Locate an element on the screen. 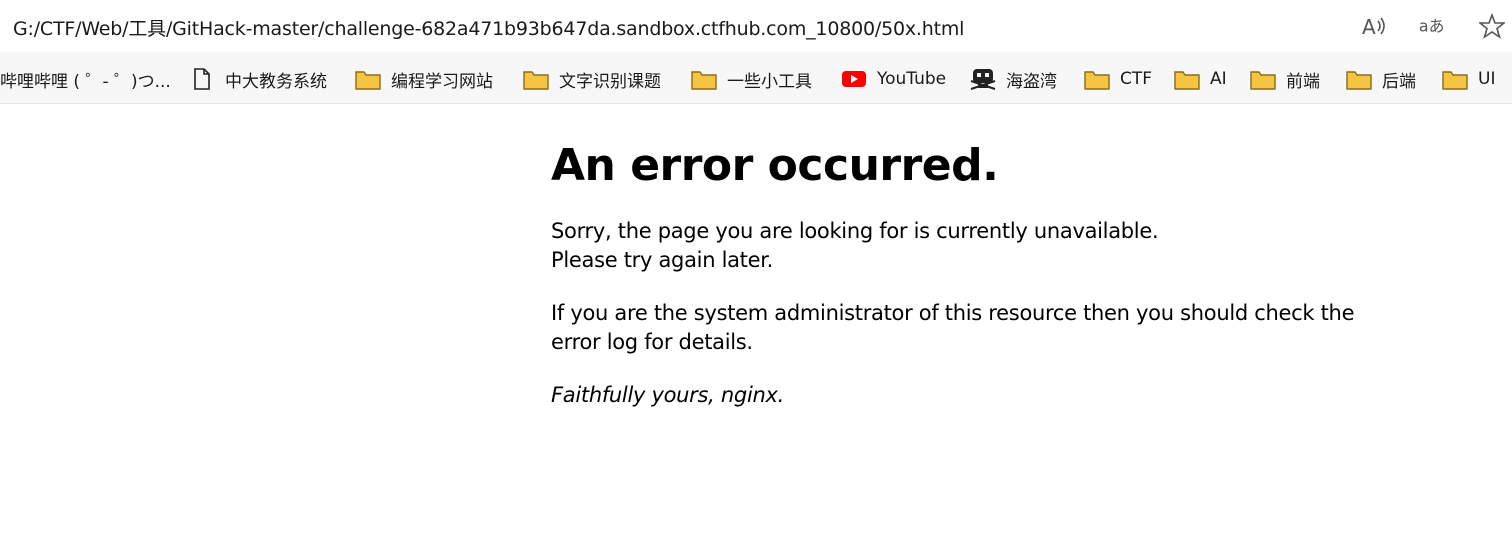 The height and width of the screenshot is (549, 1512). bookmark-folder-backend: 后端 is located at coordinates (1381, 79).